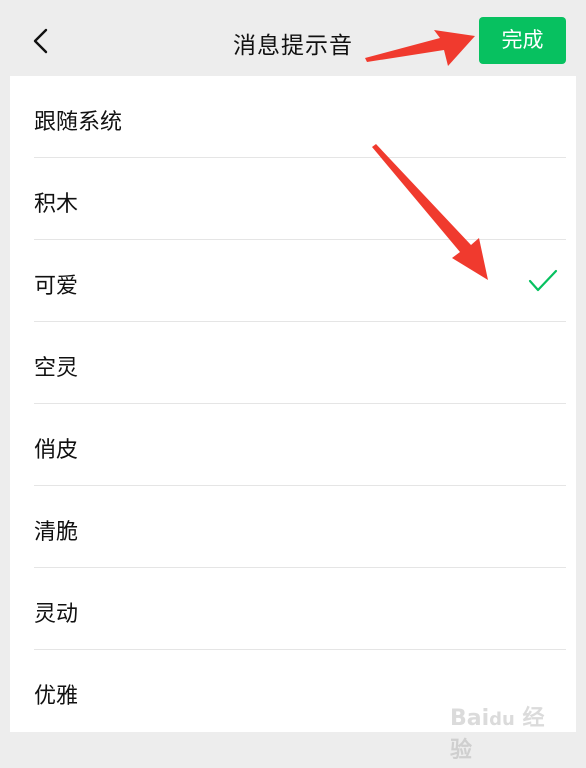 This screenshot has width=586, height=768. What do you see at coordinates (56, 696) in the screenshot?
I see `list-item-label: 优雅` at bounding box center [56, 696].